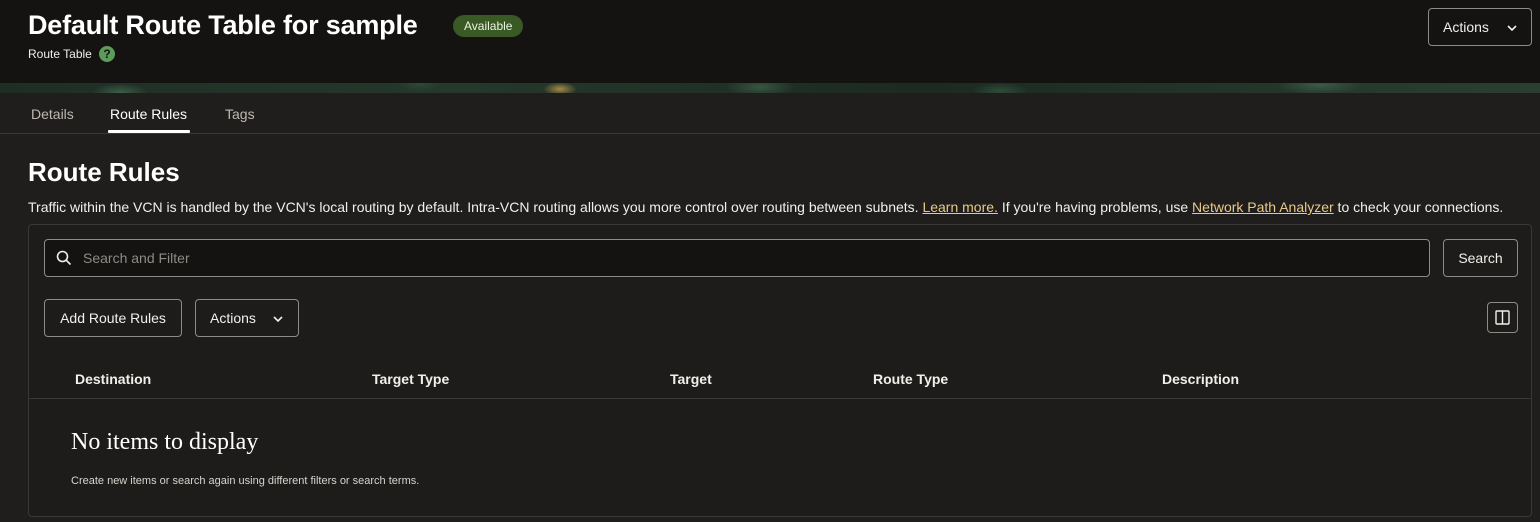 The width and height of the screenshot is (1540, 522). I want to click on column-target-type: Target Type, so click(410, 379).